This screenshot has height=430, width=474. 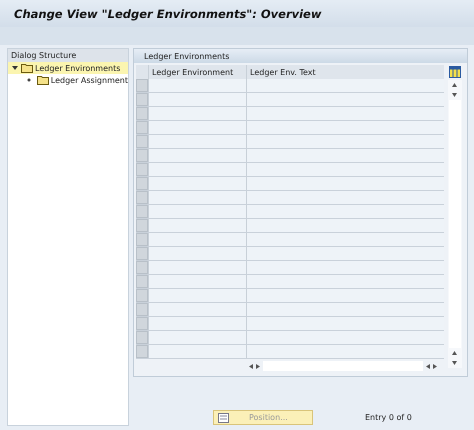 I want to click on tree-item: Ledger Assignment, so click(x=68, y=80).